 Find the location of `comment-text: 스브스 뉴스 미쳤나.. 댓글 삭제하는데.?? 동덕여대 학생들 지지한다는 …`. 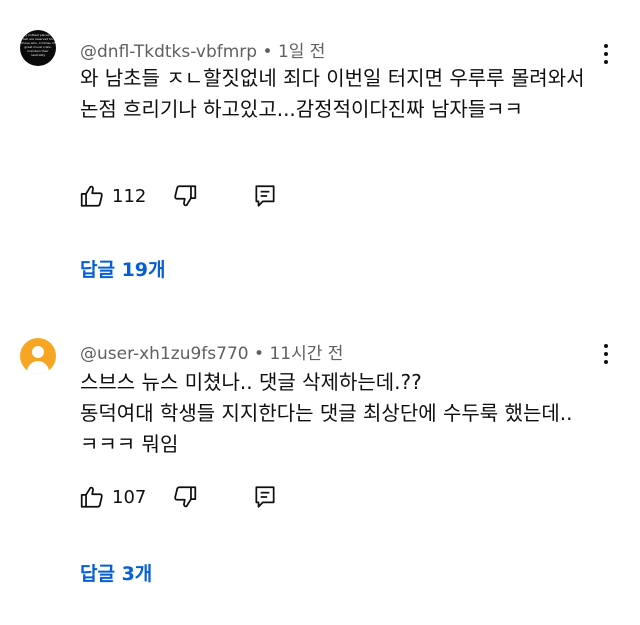

comment-text: 스브스 뉴스 미쳤나.. 댓글 삭제하는데.?? 동덕여대 학생들 지지한다는 … is located at coordinates (326, 413).